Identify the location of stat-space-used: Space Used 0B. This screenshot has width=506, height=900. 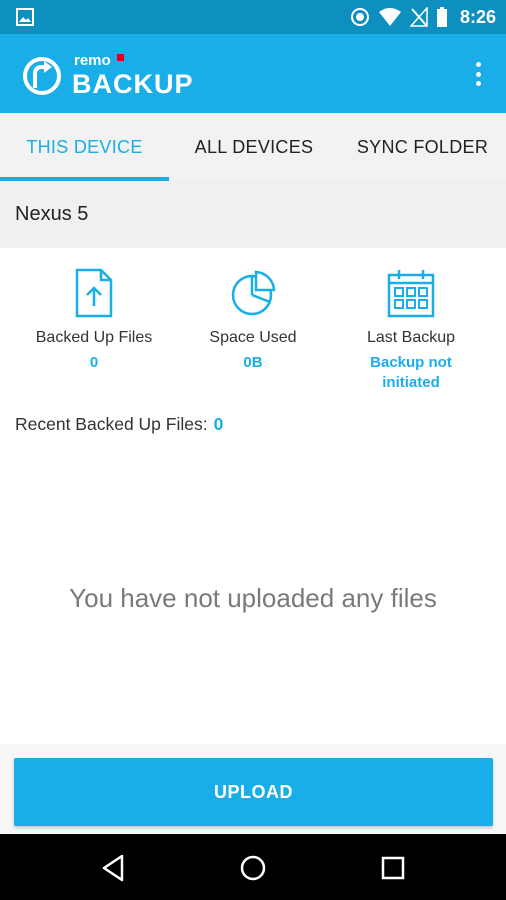
(253, 320).